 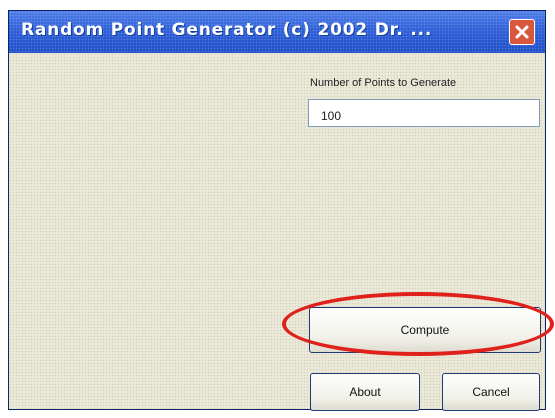 I want to click on points-label: Number of Points to Generate, so click(x=383, y=83).